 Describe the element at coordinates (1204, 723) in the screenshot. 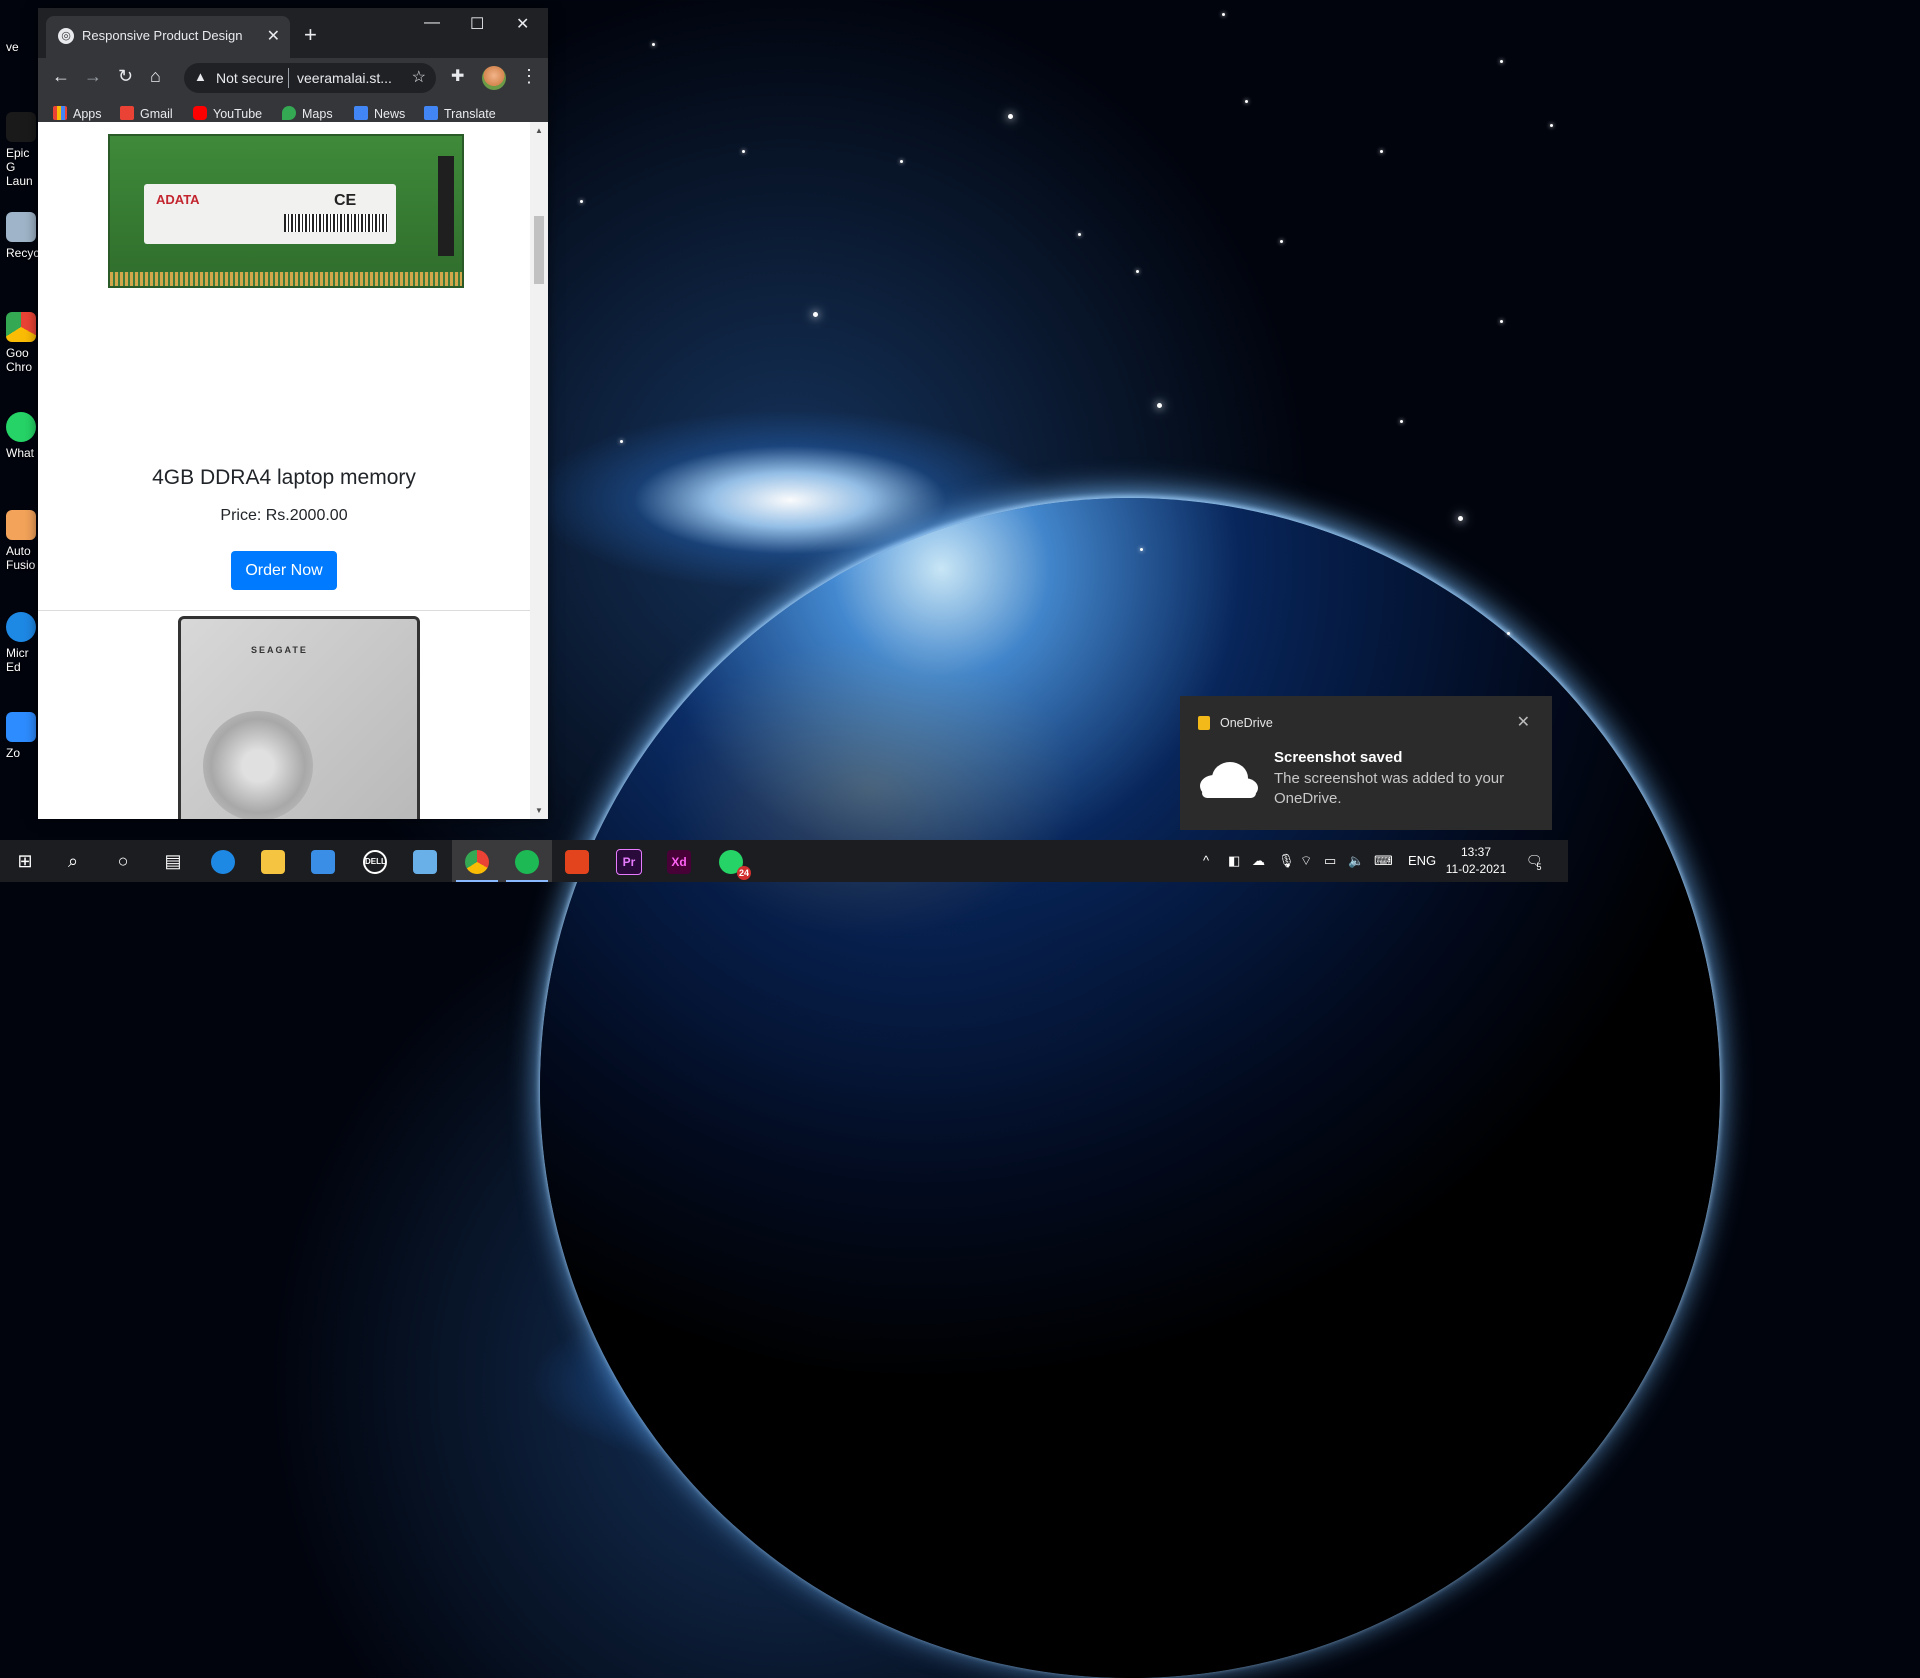

I see `onedrive-app-icon` at that location.